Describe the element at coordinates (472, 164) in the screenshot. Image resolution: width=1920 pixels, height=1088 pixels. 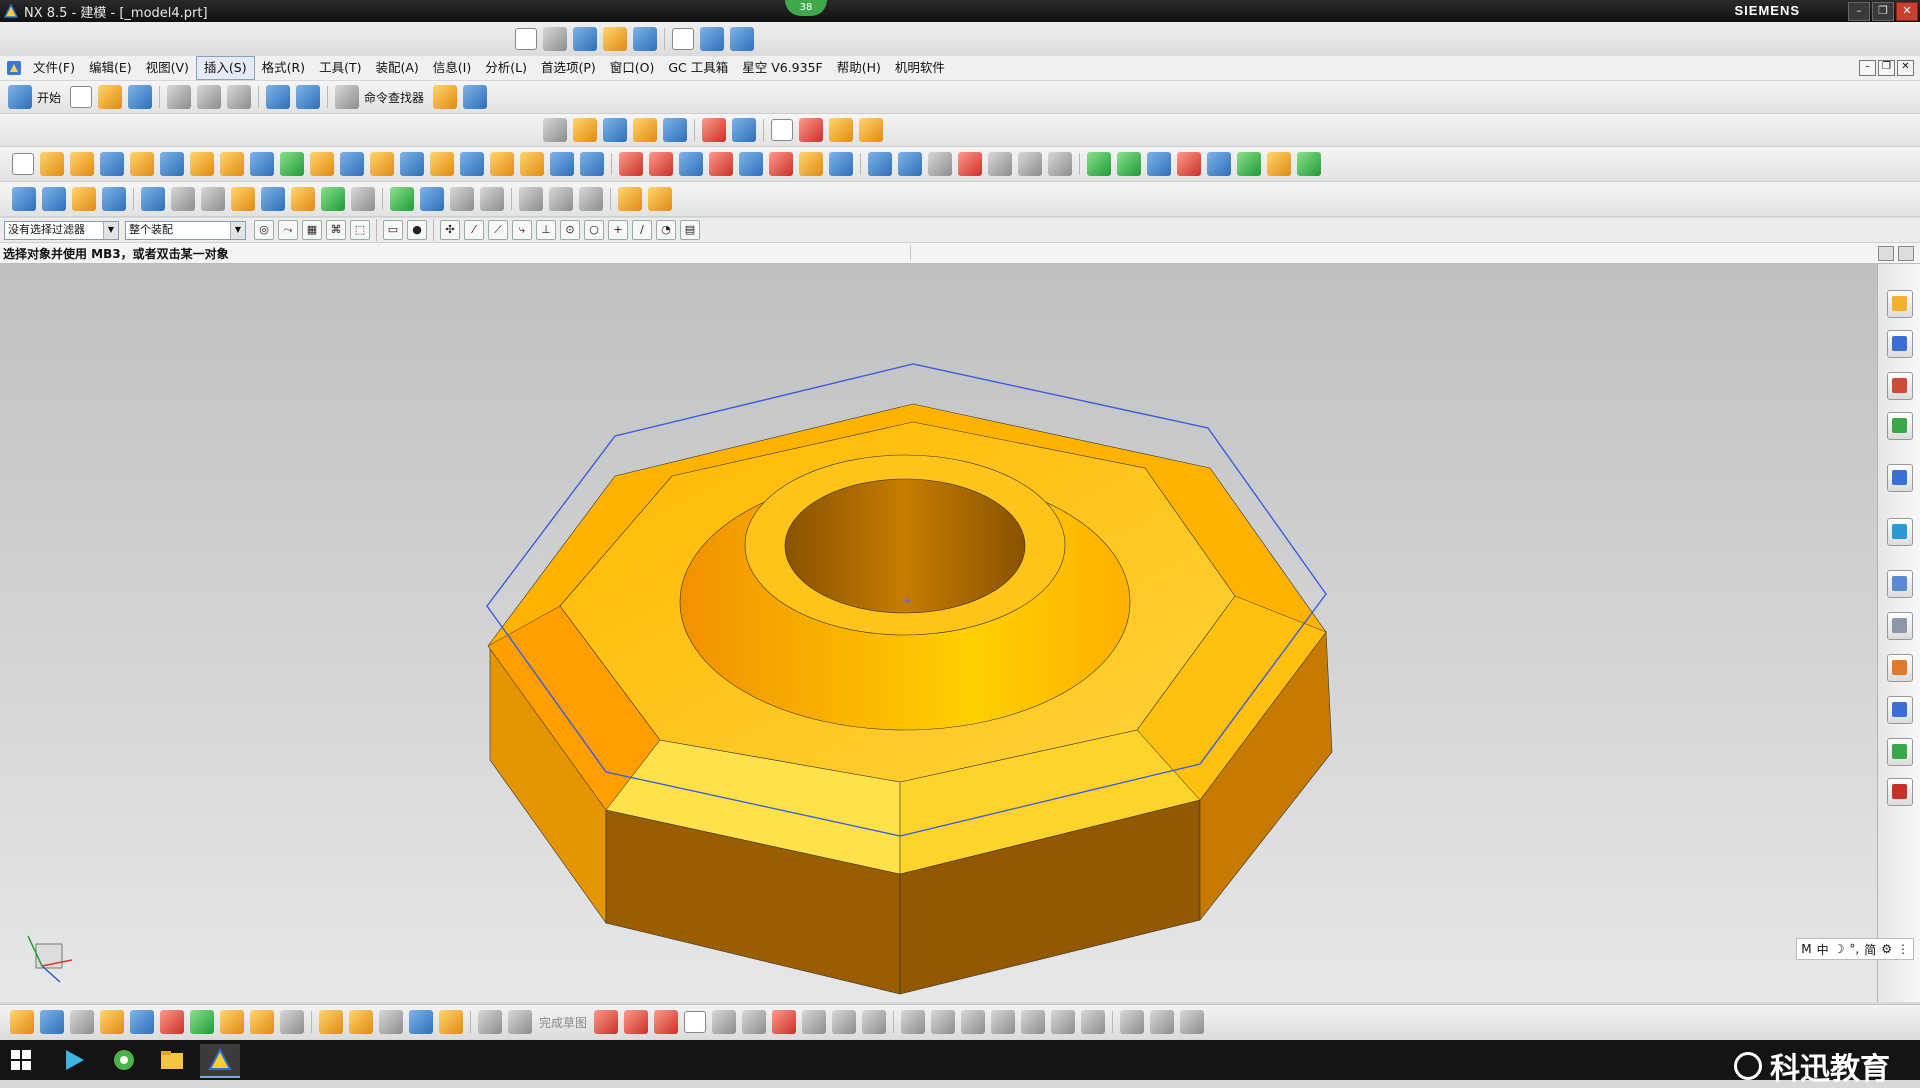
I see `edge-blend-icon` at that location.